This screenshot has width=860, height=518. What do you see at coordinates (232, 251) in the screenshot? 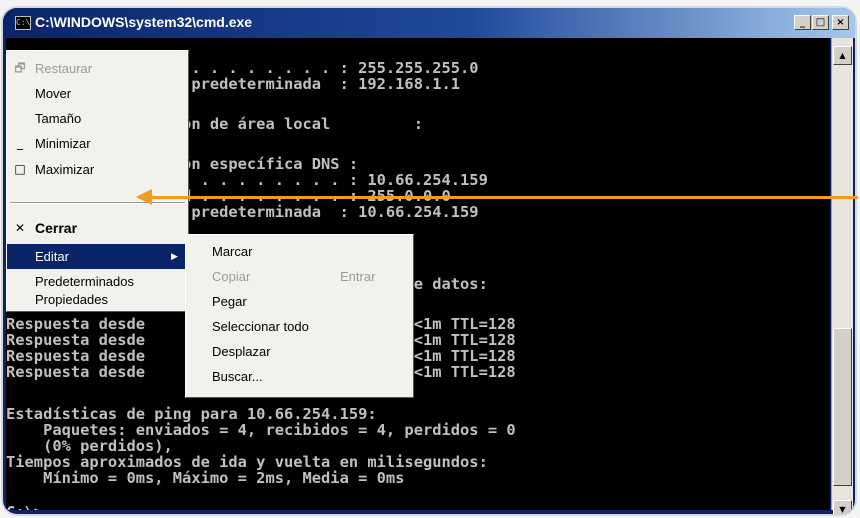
I see `menu-item-label: Marcar` at bounding box center [232, 251].